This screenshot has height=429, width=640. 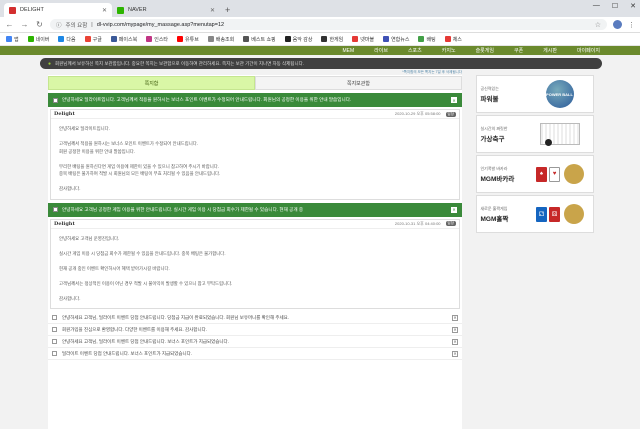 What do you see at coordinates (24, 24) in the screenshot?
I see `forward-icon: →` at bounding box center [24, 24].